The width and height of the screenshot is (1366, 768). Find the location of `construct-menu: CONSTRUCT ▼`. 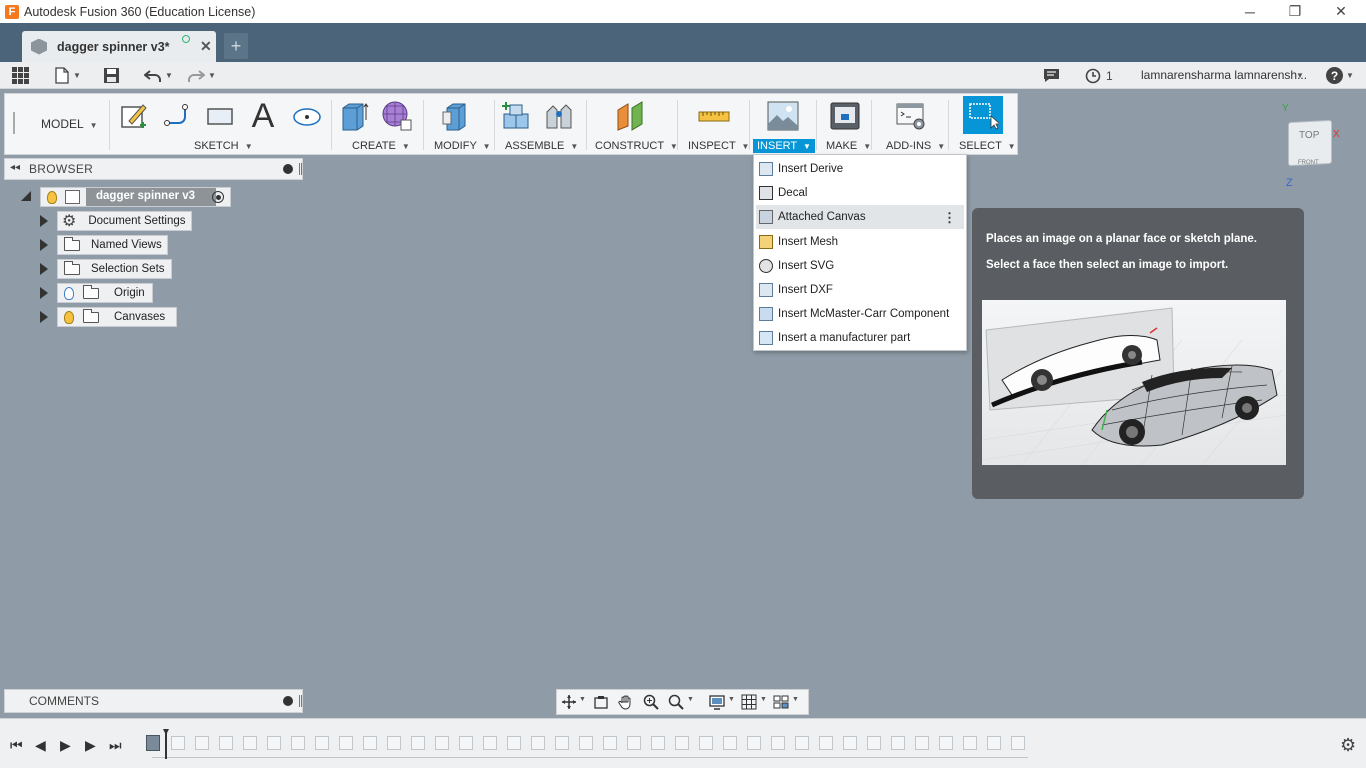

construct-menu: CONSTRUCT ▼ is located at coordinates (636, 146).